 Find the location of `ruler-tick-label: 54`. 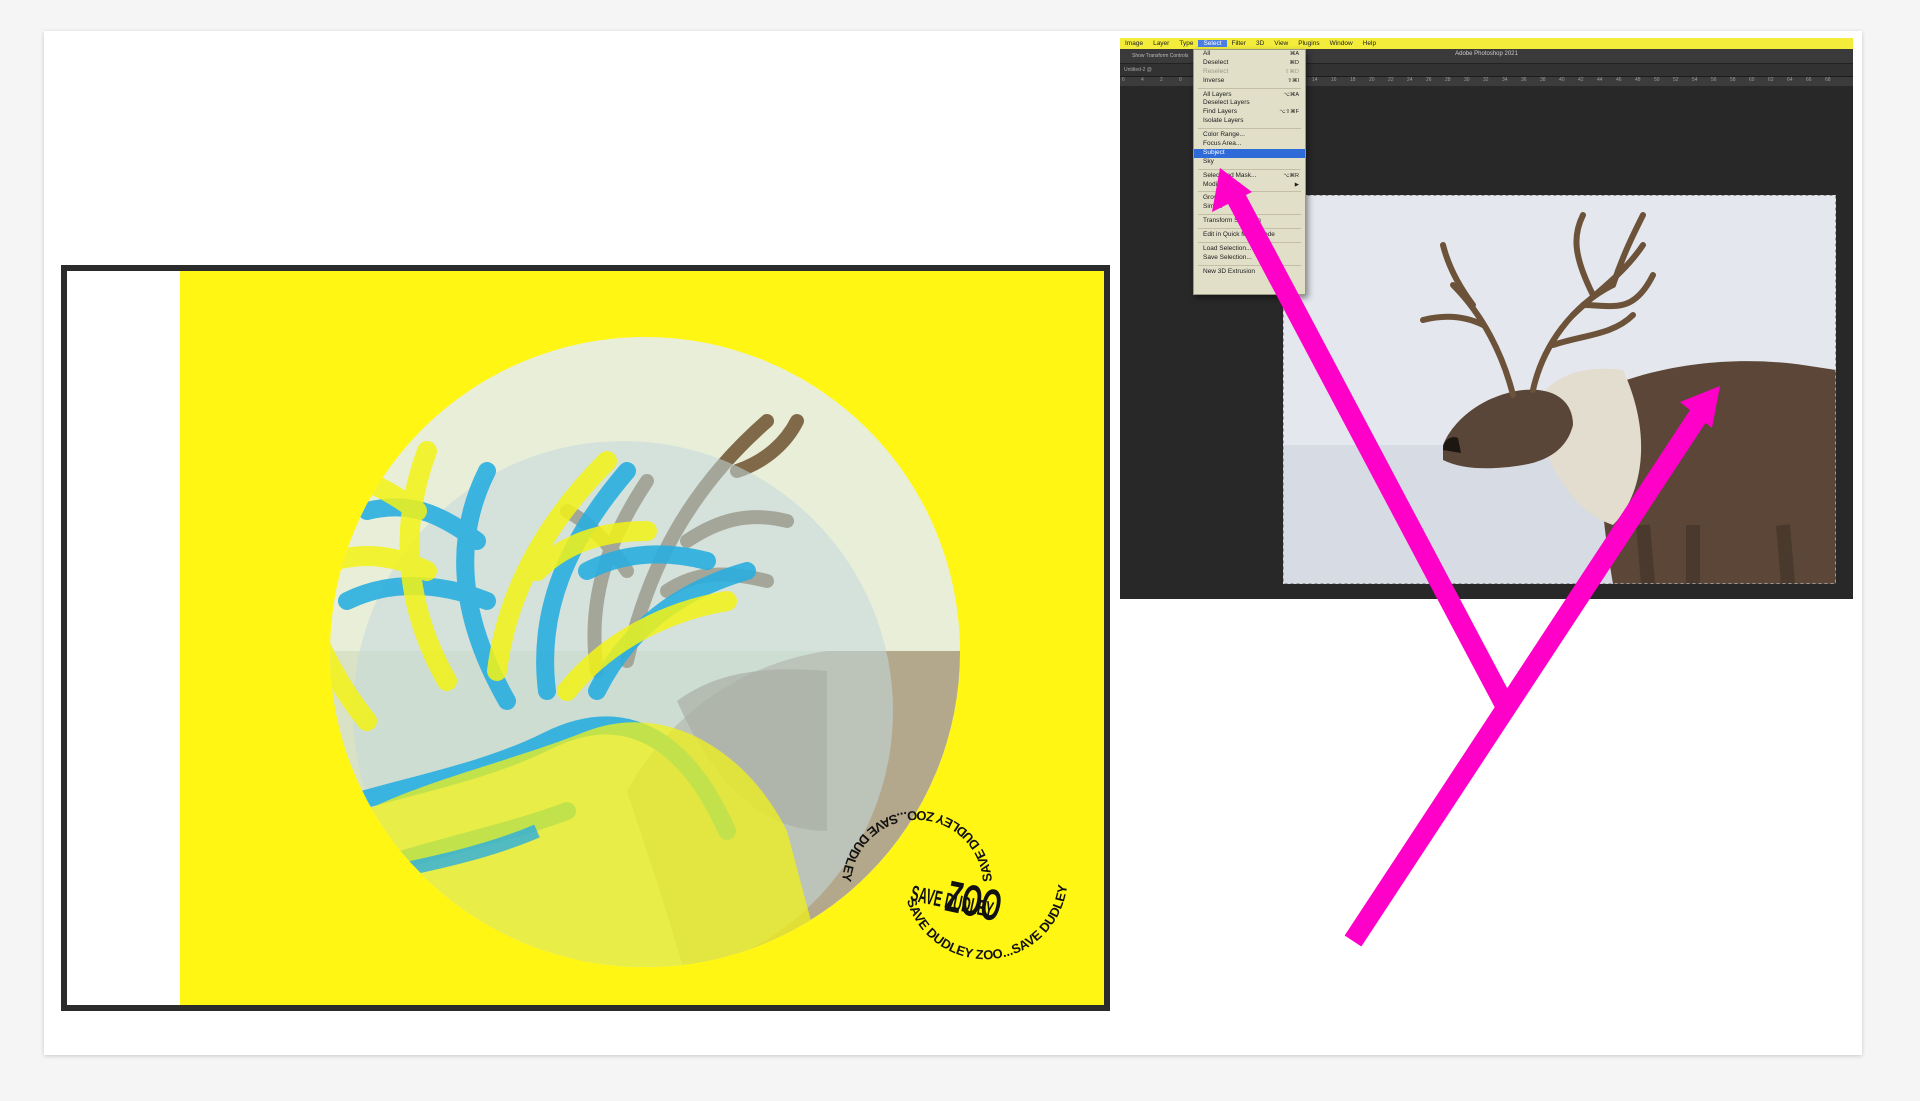

ruler-tick-label: 54 is located at coordinates (1695, 80).